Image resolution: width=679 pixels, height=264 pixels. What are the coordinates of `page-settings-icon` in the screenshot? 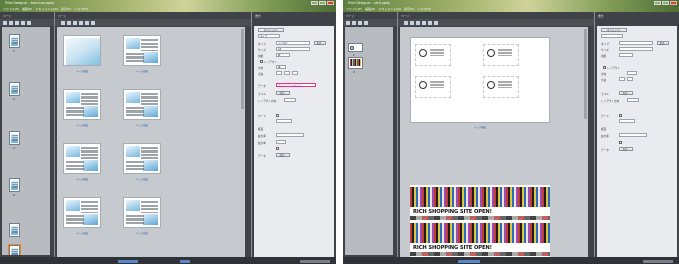 It's located at (29, 22).